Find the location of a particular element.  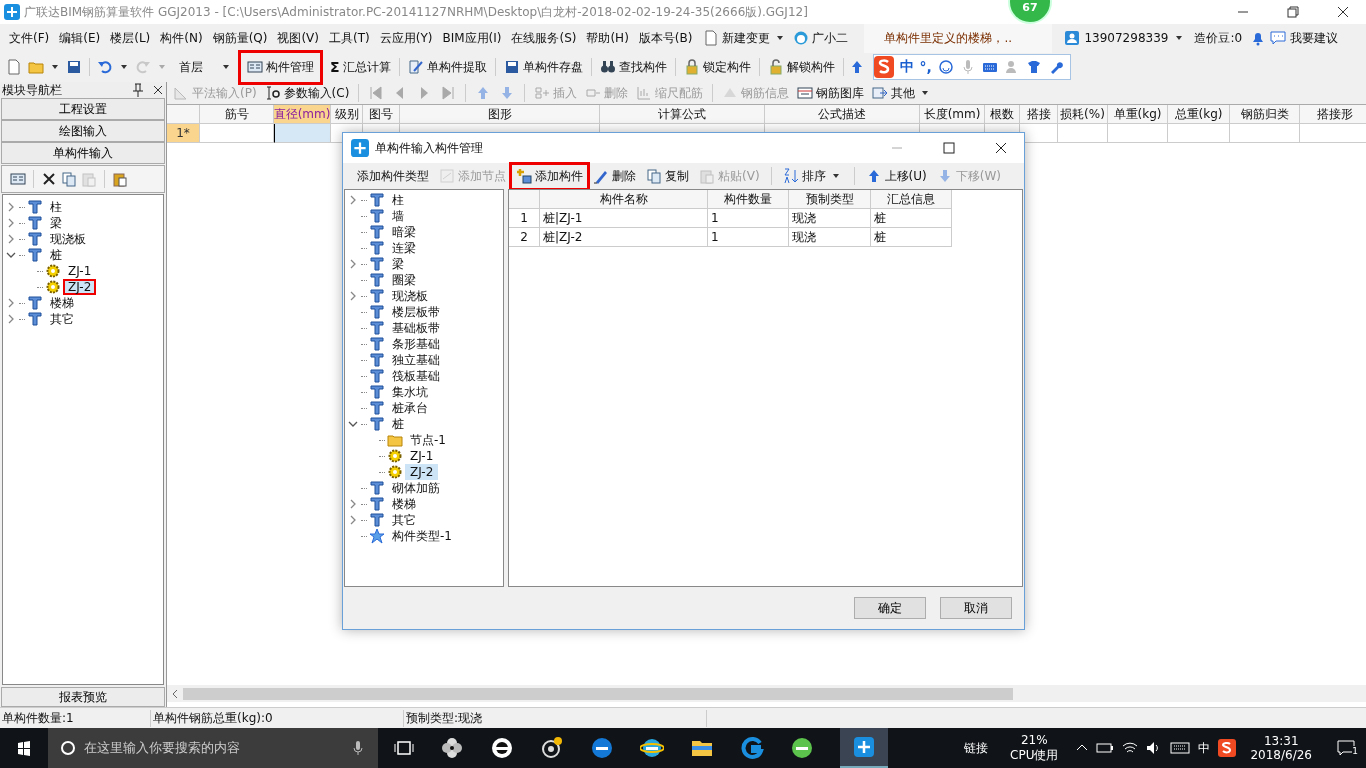

column-header: 图形 is located at coordinates (500, 114).